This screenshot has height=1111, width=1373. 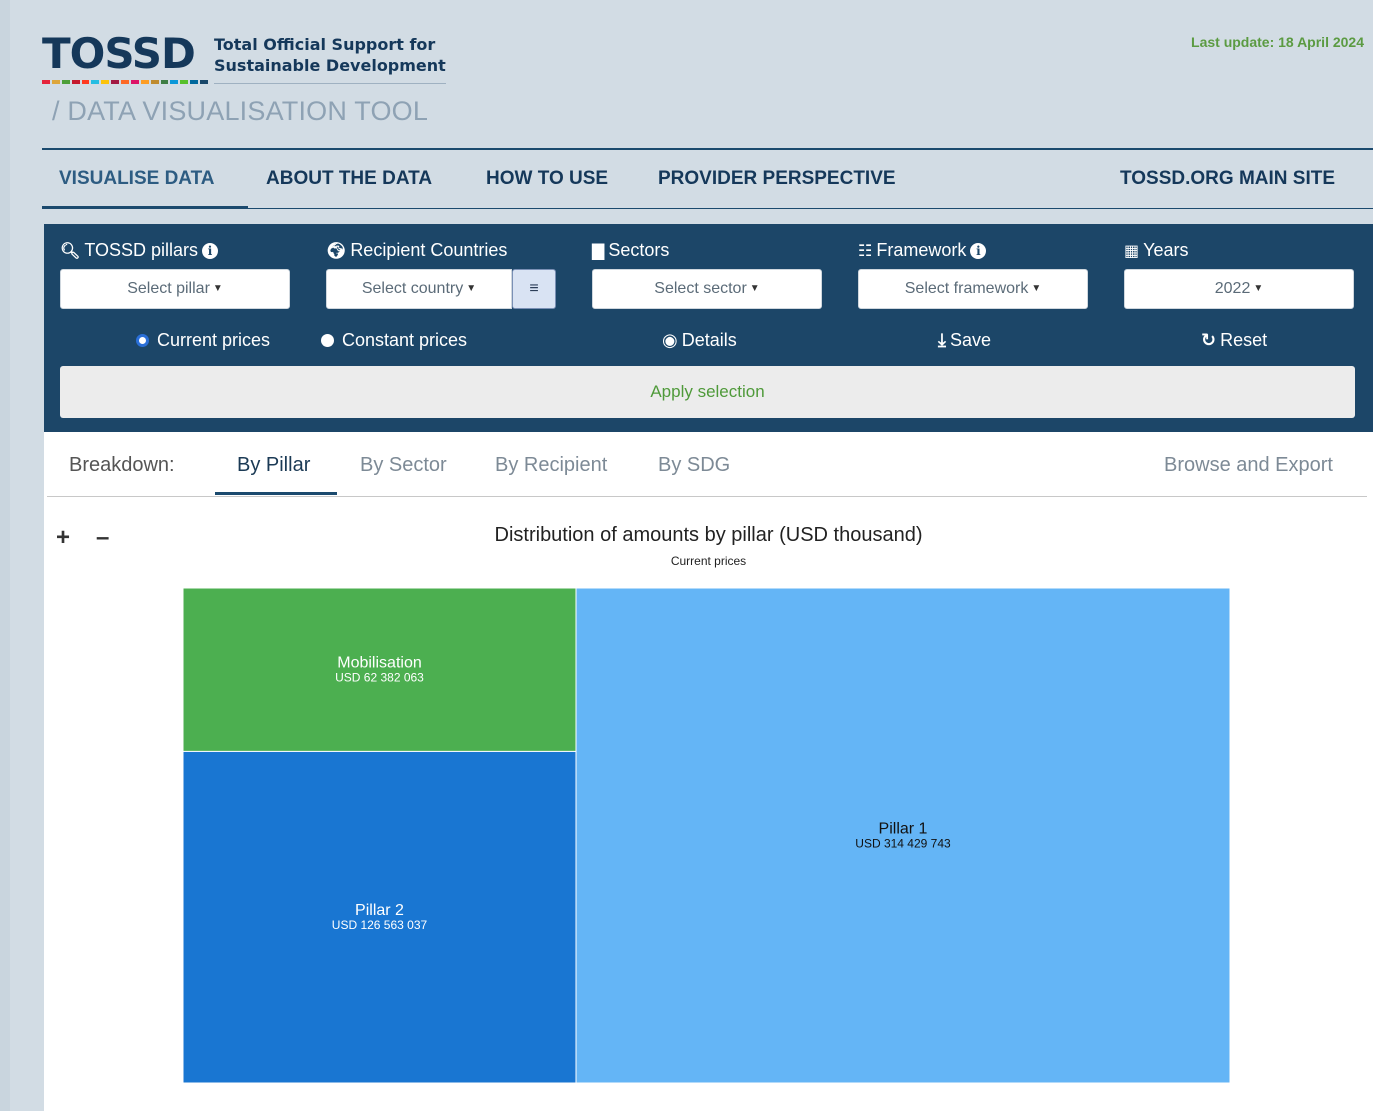 I want to click on search-icon: 🔍︎, so click(x=70, y=251).